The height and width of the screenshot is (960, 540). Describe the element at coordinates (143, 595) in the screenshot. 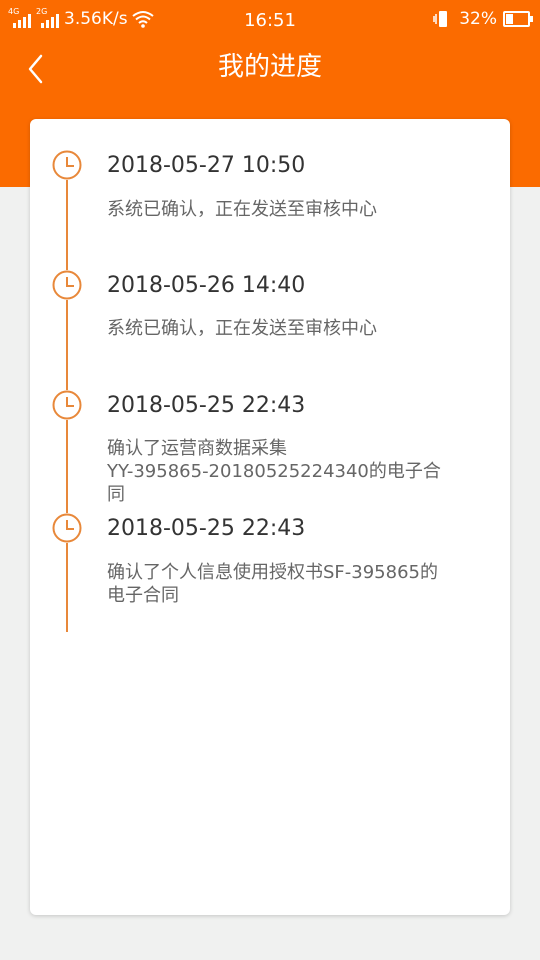

I see `entry-description-line: 电子合同` at that location.